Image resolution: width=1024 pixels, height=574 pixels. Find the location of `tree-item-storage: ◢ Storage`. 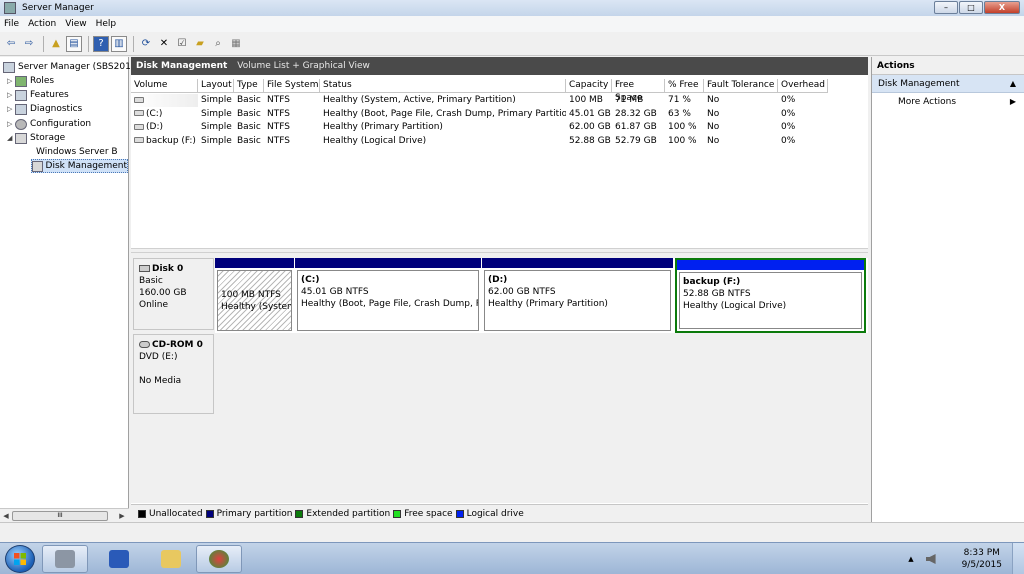

tree-item-storage: ◢ Storage is located at coordinates (36, 138).